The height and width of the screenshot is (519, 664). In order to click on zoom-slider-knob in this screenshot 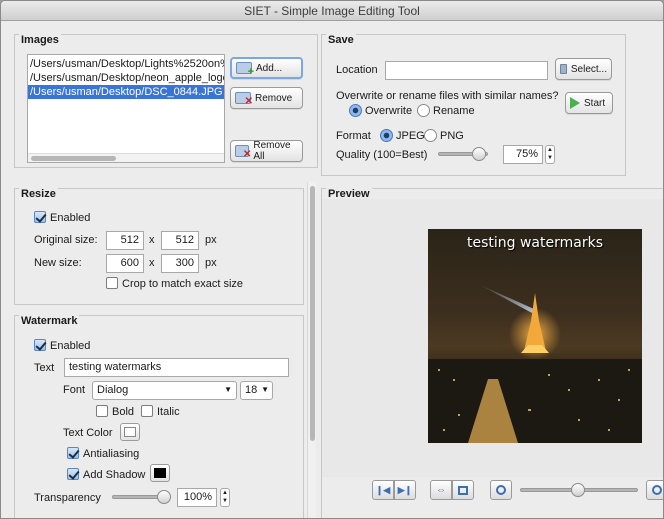, I will do `click(578, 490)`.